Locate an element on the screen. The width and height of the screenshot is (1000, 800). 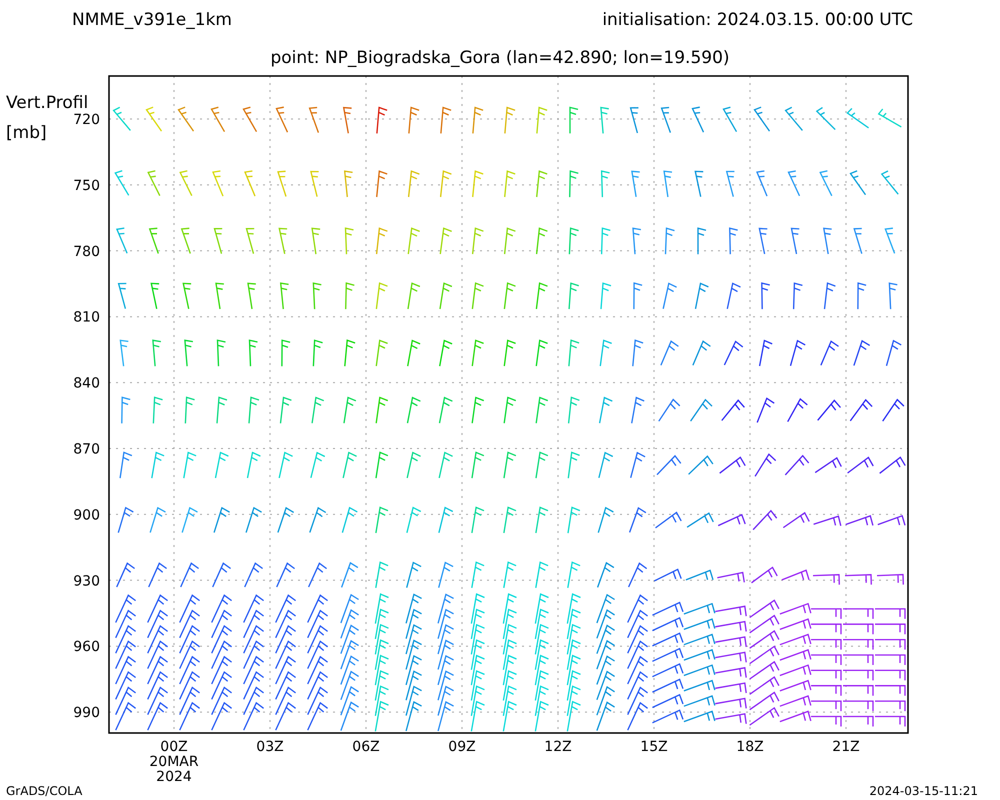
point-label: point: NP_Biogradska_Gora (lan=42.890; lon=19.590) is located at coordinates (500, 58).